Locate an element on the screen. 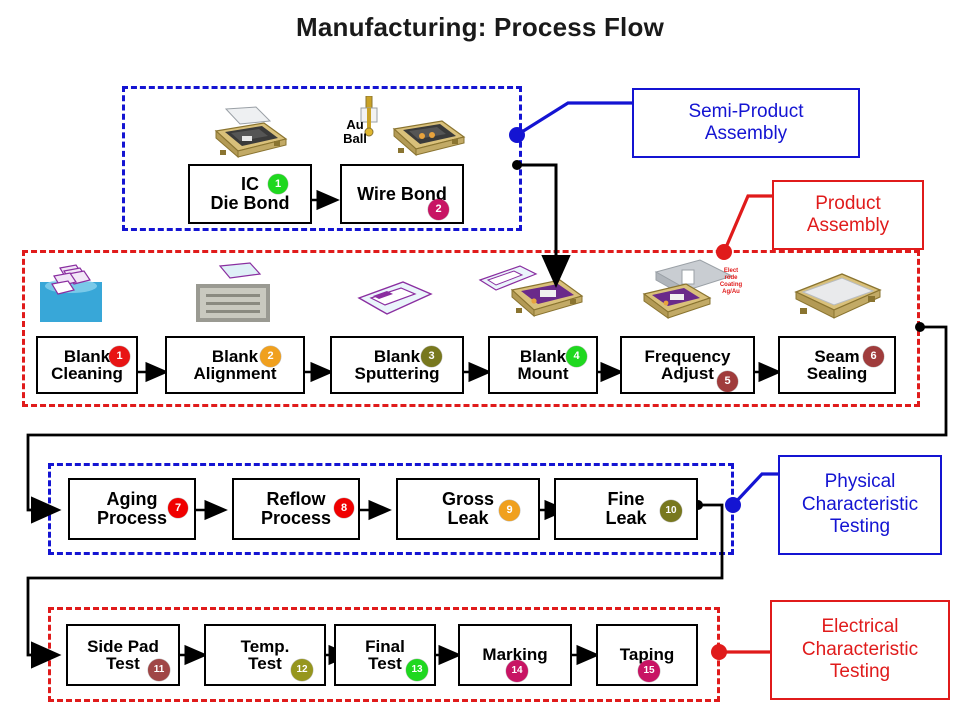 The image size is (960, 720). callout-semi-product-assembly: Semi-Product Assembly is located at coordinates (746, 123).